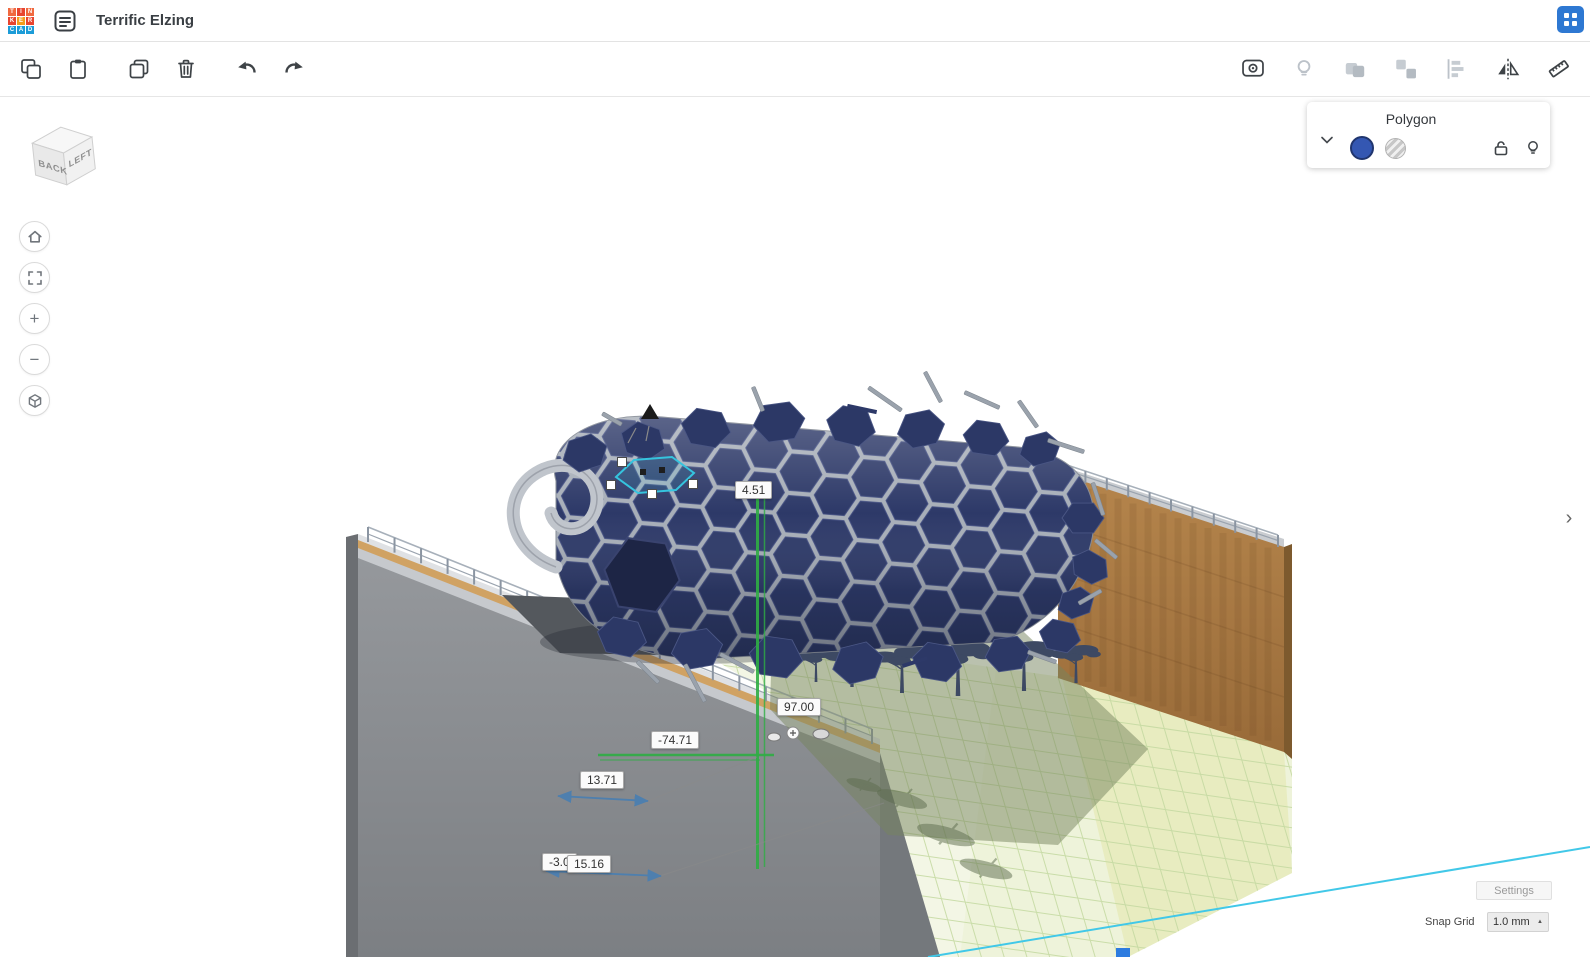 The height and width of the screenshot is (957, 1590). I want to click on dimension-label: 4.51, so click(754, 490).